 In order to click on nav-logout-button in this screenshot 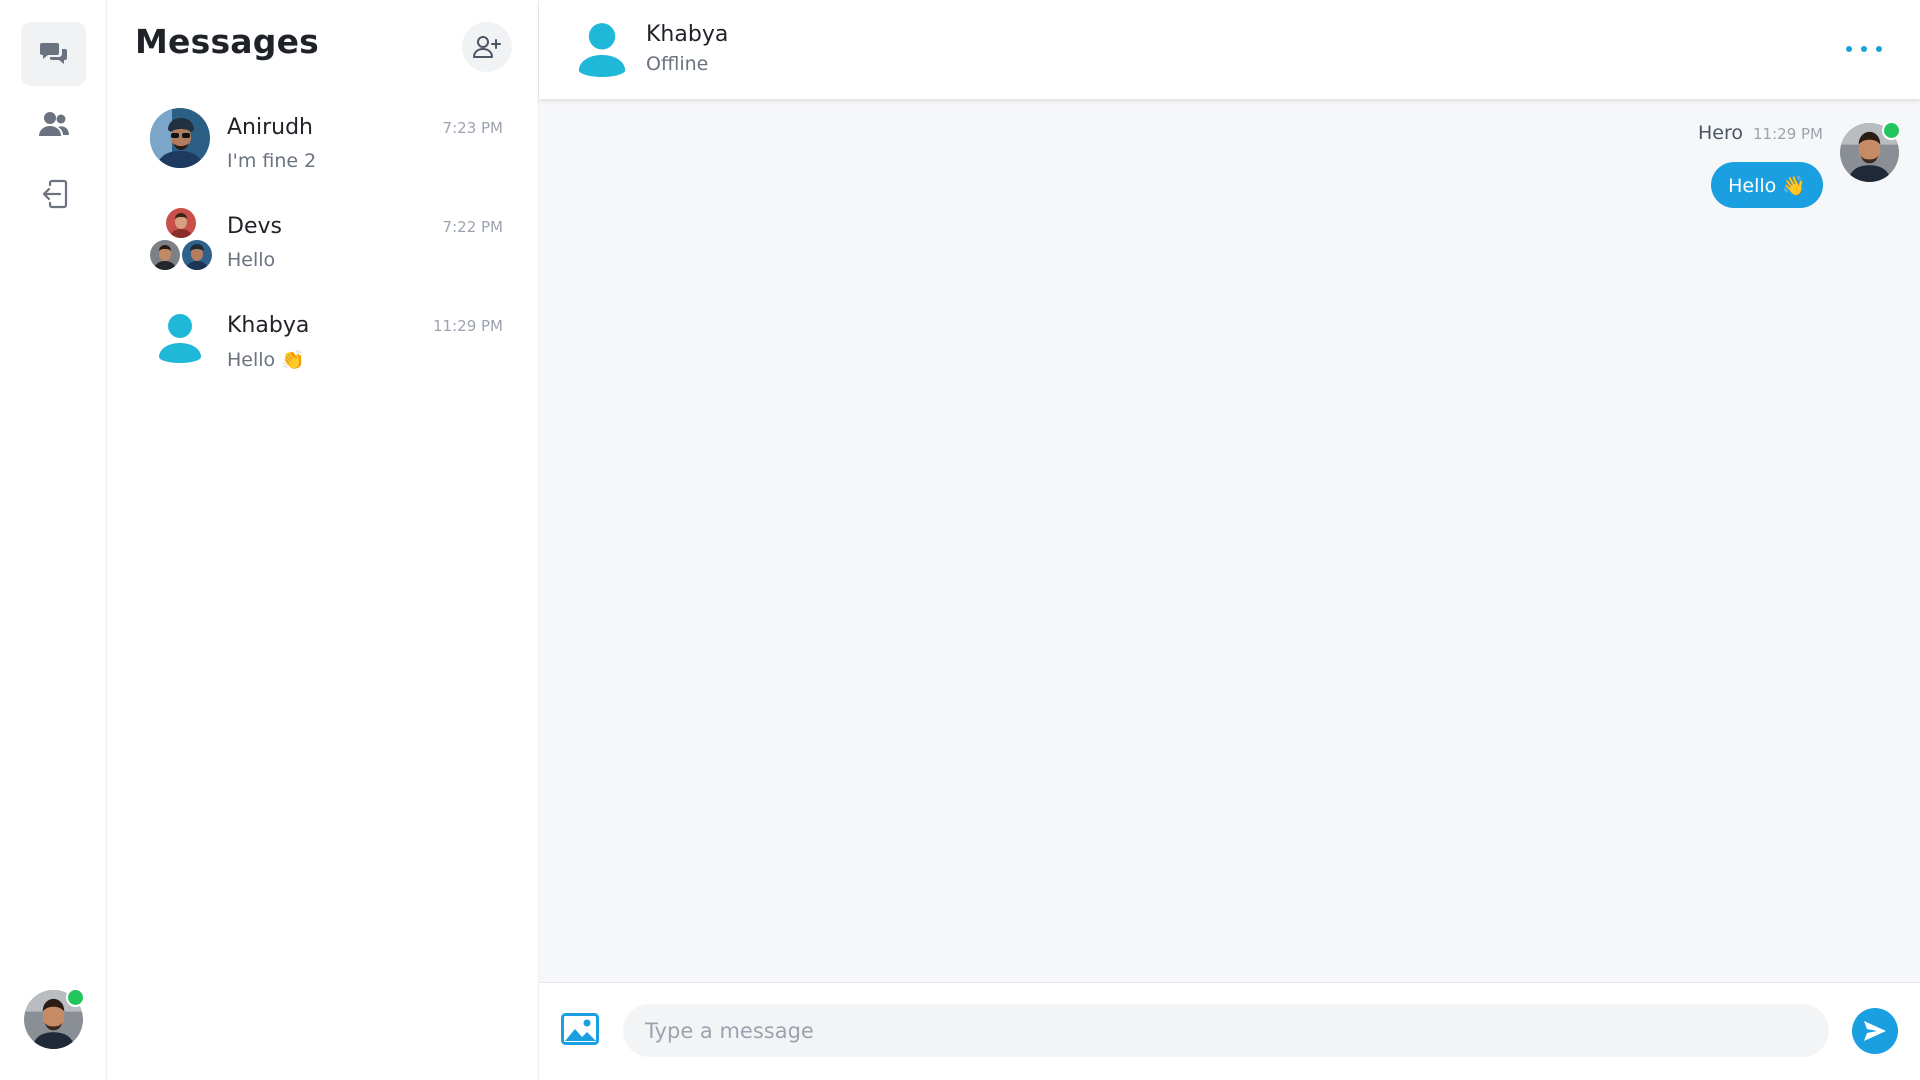, I will do `click(53, 194)`.